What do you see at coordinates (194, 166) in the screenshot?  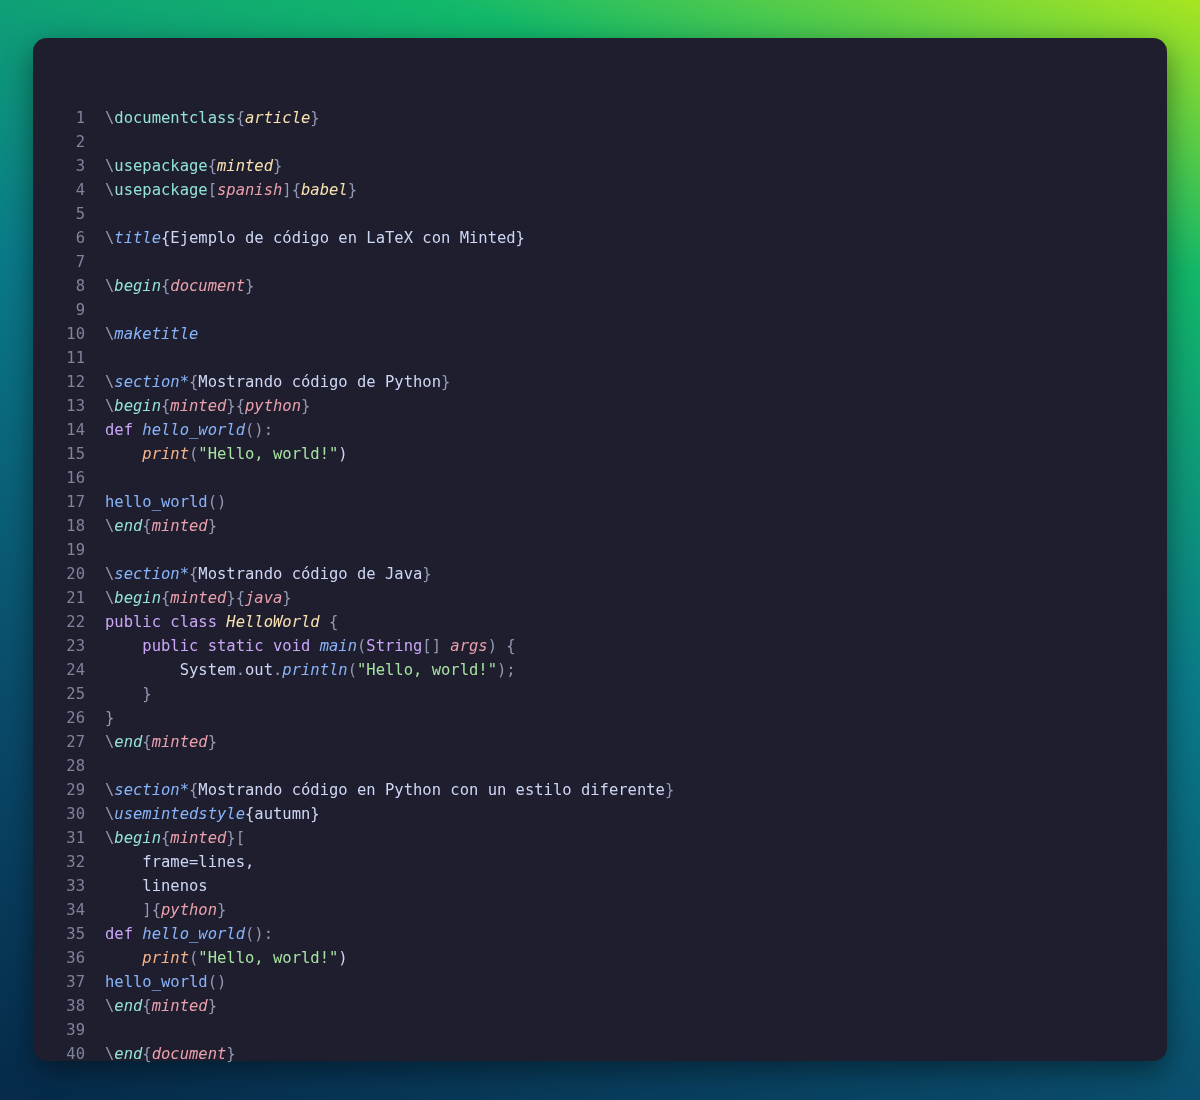 I see `code-line: \usepackage{minted}` at bounding box center [194, 166].